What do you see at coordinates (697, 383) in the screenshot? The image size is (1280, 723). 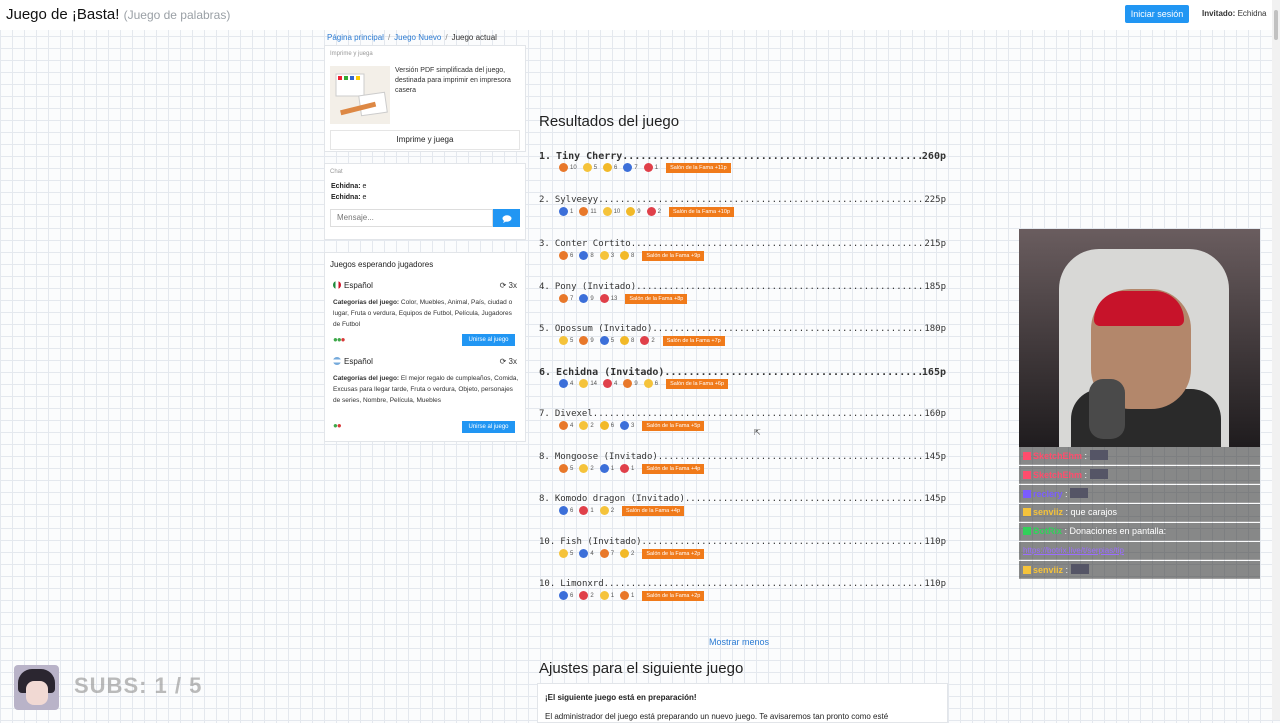 I see `hall-of-fame-badge: Salón de la Fama +6p` at bounding box center [697, 383].